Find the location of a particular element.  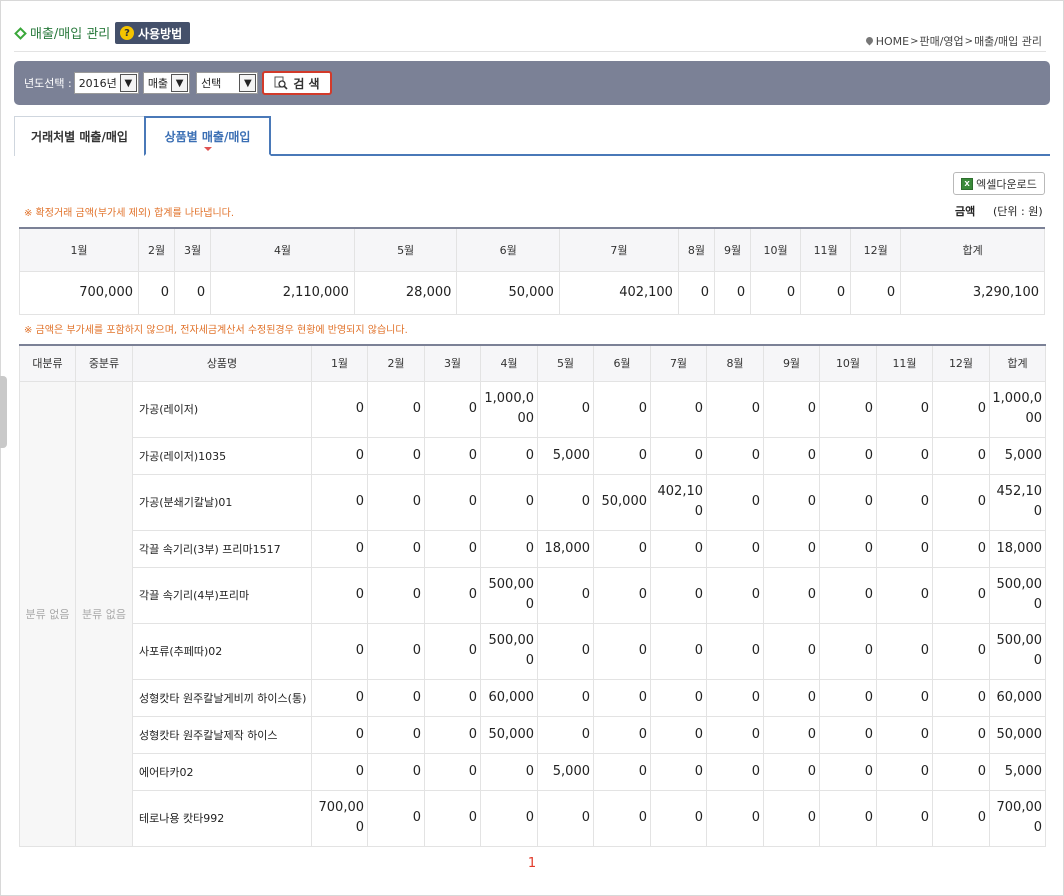

table-row: 성형캇타 원주칼날제작 하이스 0 0 0 50,000 0 0 0 0 0 0 0 0 50,000 is located at coordinates (533, 734).